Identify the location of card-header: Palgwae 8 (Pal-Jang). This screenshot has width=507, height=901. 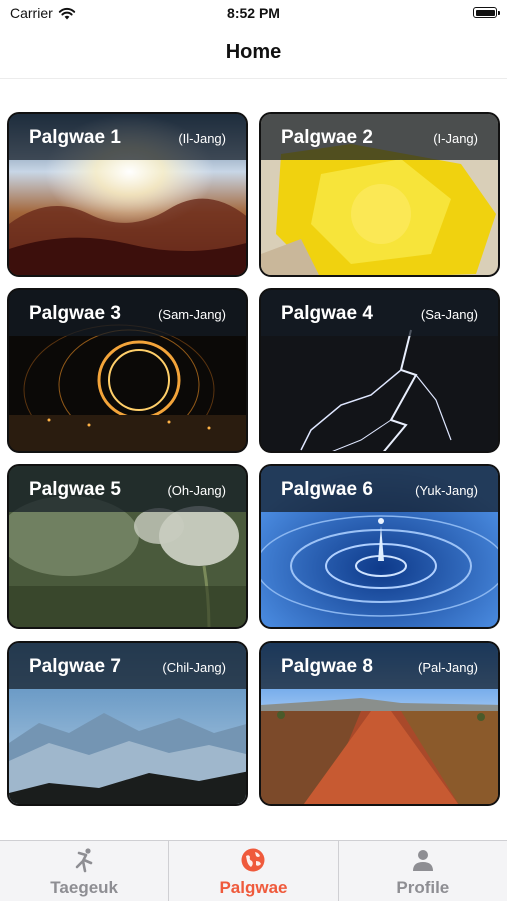
(379, 666).